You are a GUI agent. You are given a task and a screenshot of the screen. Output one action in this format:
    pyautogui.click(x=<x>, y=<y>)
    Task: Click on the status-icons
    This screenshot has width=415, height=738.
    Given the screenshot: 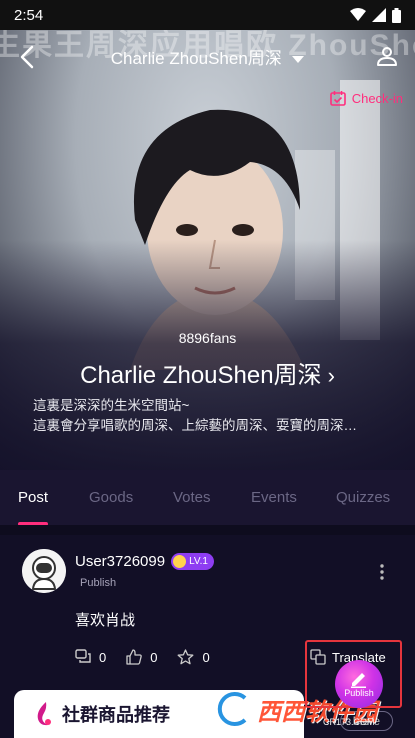 What is the action you would take?
    pyautogui.click(x=375, y=15)
    